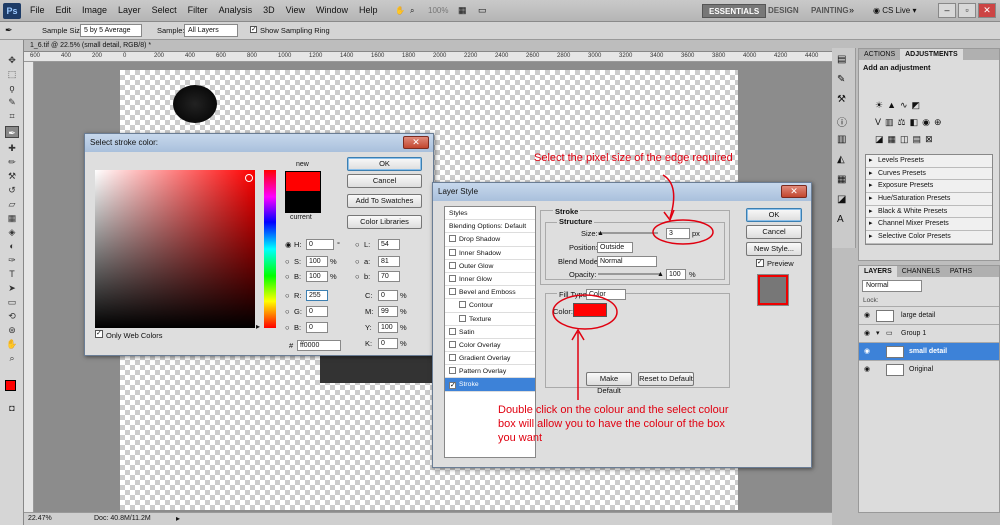 This screenshot has height=525, width=1000. Describe the element at coordinates (12, 316) in the screenshot. I see `3d-rotate-tool-icon: ⟲` at that location.